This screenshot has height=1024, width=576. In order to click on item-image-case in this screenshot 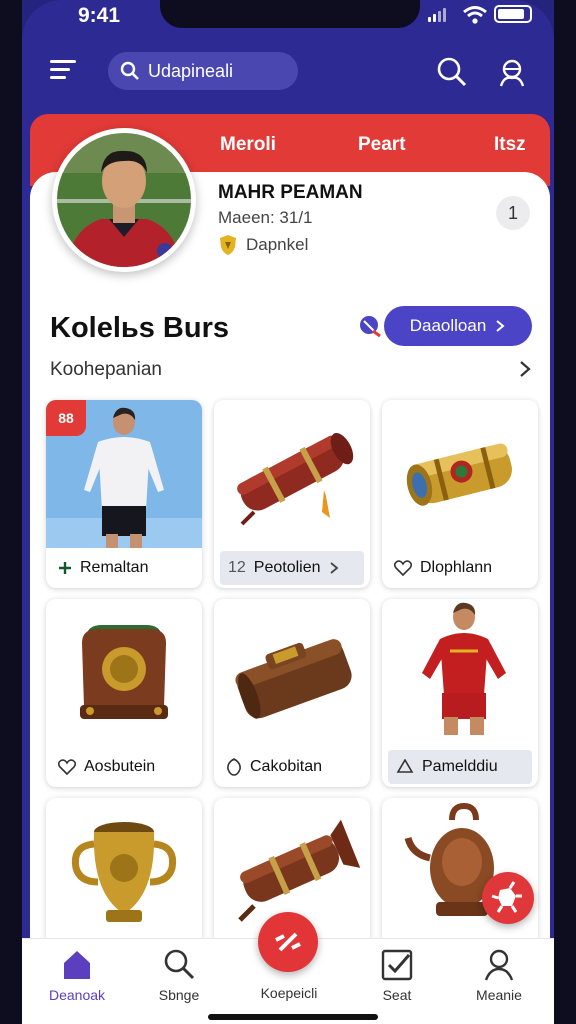, I will do `click(292, 673)`.